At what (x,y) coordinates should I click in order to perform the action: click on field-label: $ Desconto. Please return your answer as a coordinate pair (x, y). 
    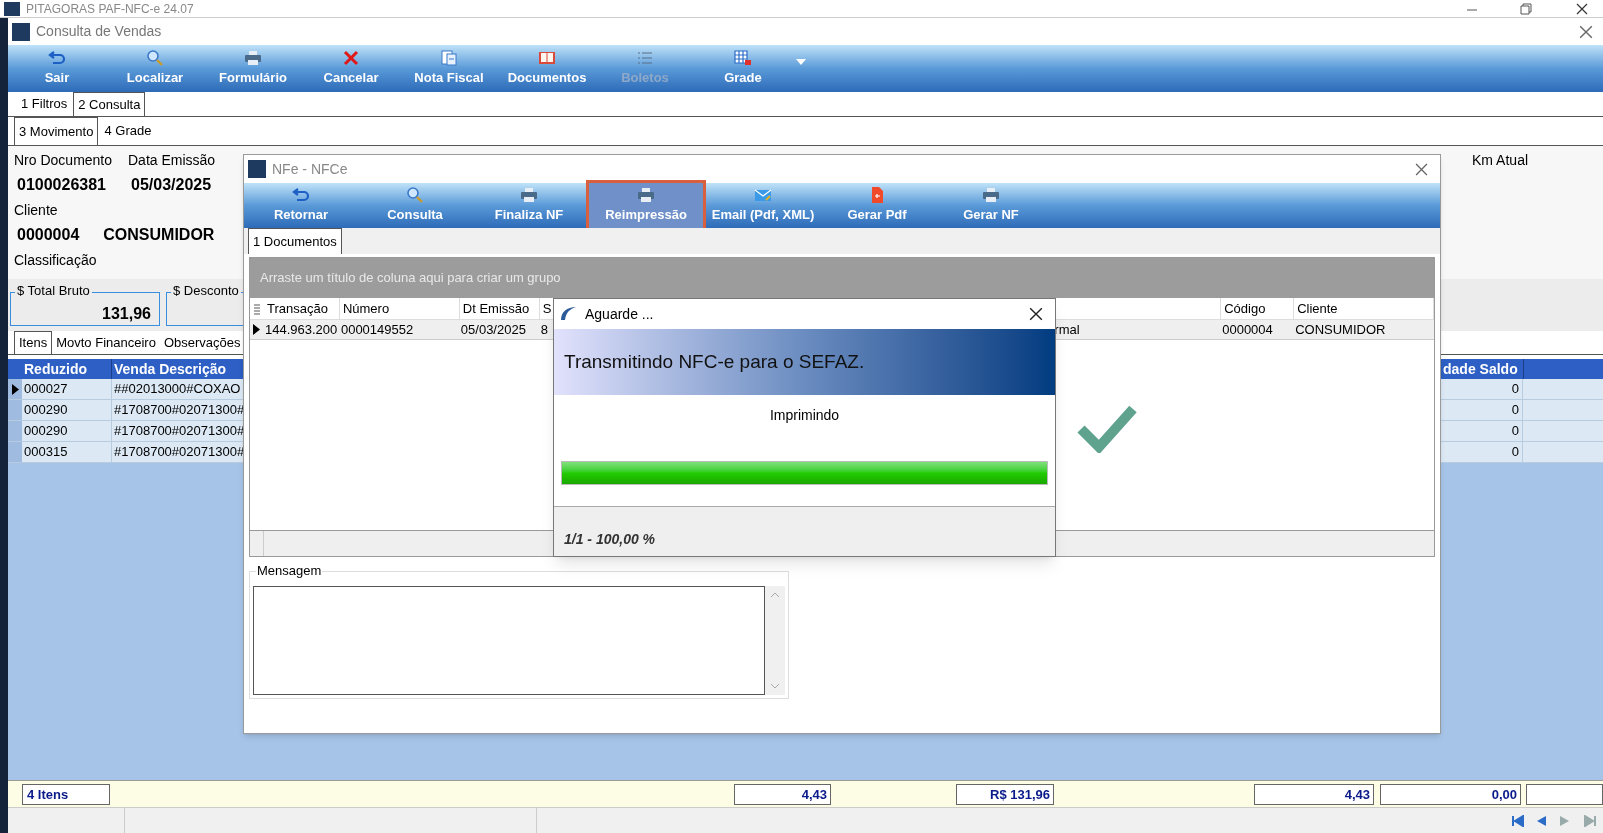
    Looking at the image, I should click on (206, 291).